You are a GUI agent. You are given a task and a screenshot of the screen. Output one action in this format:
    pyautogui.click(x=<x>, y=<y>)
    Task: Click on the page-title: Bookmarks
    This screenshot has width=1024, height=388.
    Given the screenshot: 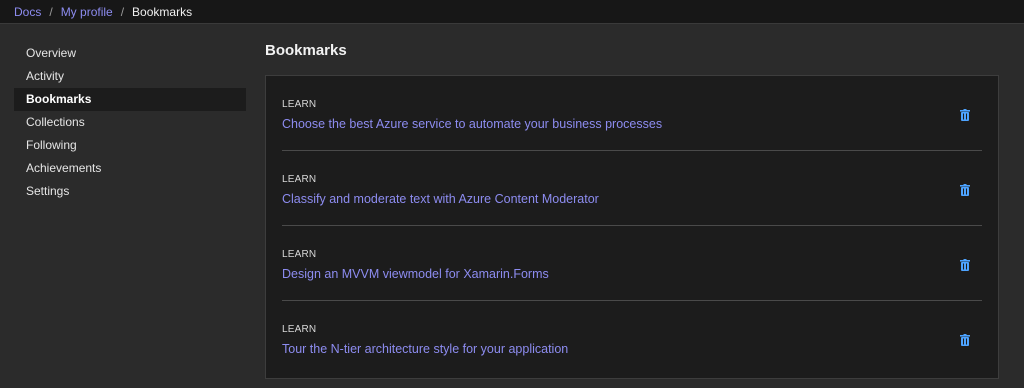 What is the action you would take?
    pyautogui.click(x=306, y=50)
    